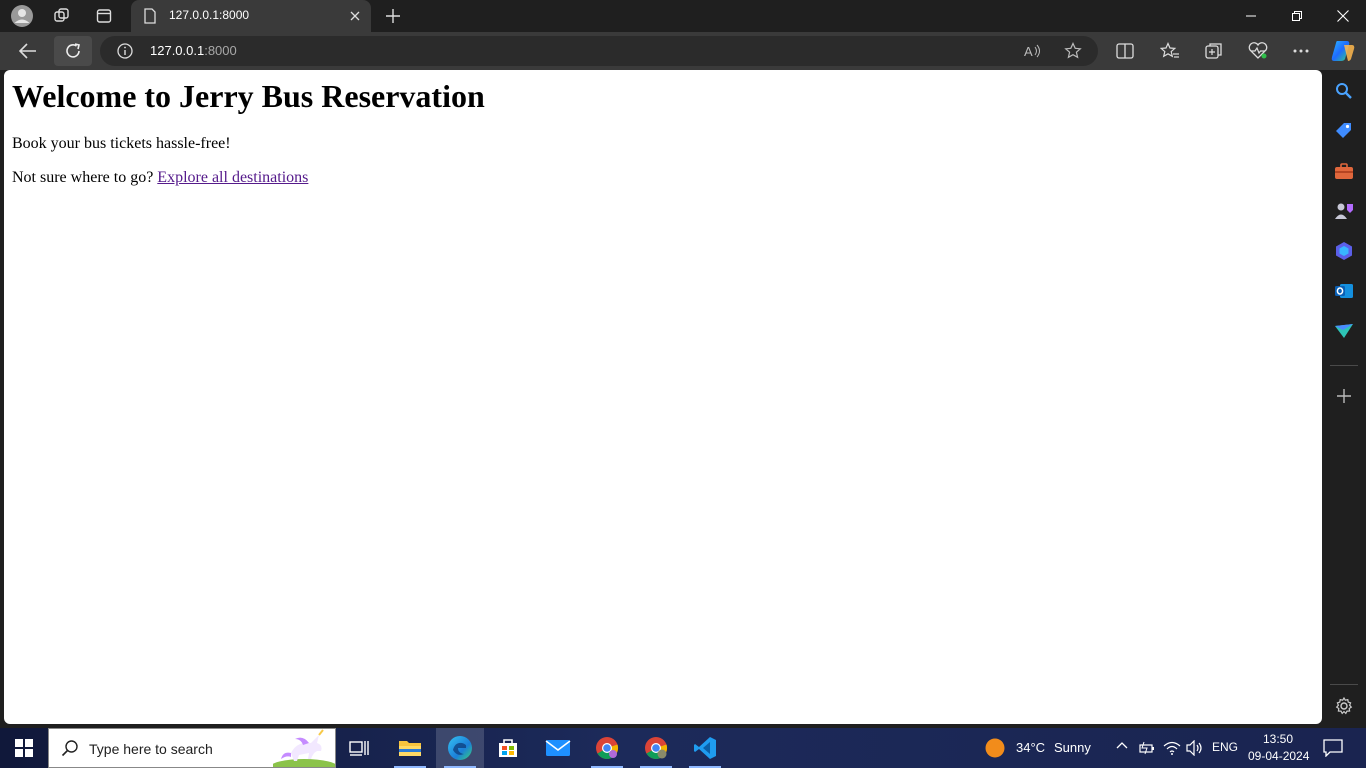 The height and width of the screenshot is (768, 1366). Describe the element at coordinates (558, 748) in the screenshot. I see `mail-icon` at that location.